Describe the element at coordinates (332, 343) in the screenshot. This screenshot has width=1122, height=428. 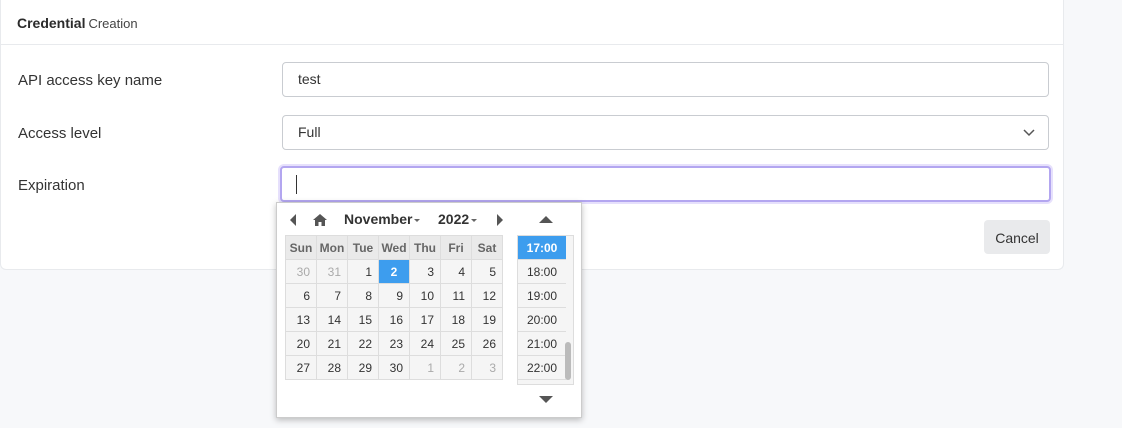
I see `calendar-day: 21` at that location.